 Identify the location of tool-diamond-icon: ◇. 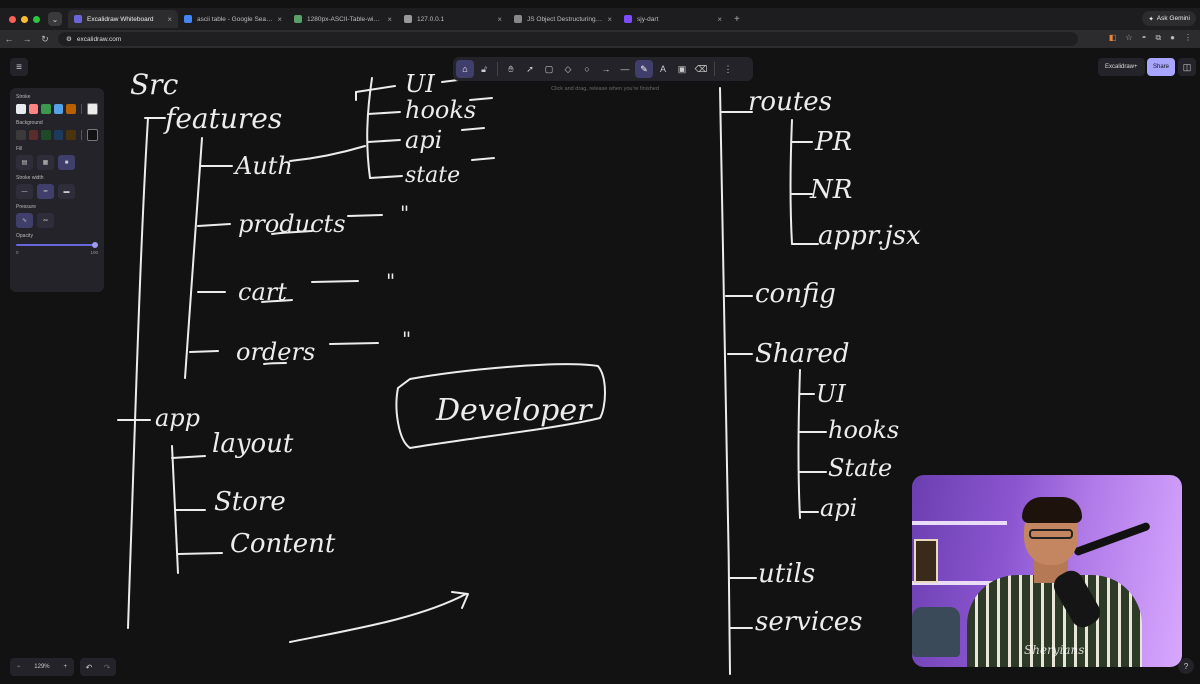
(568, 69).